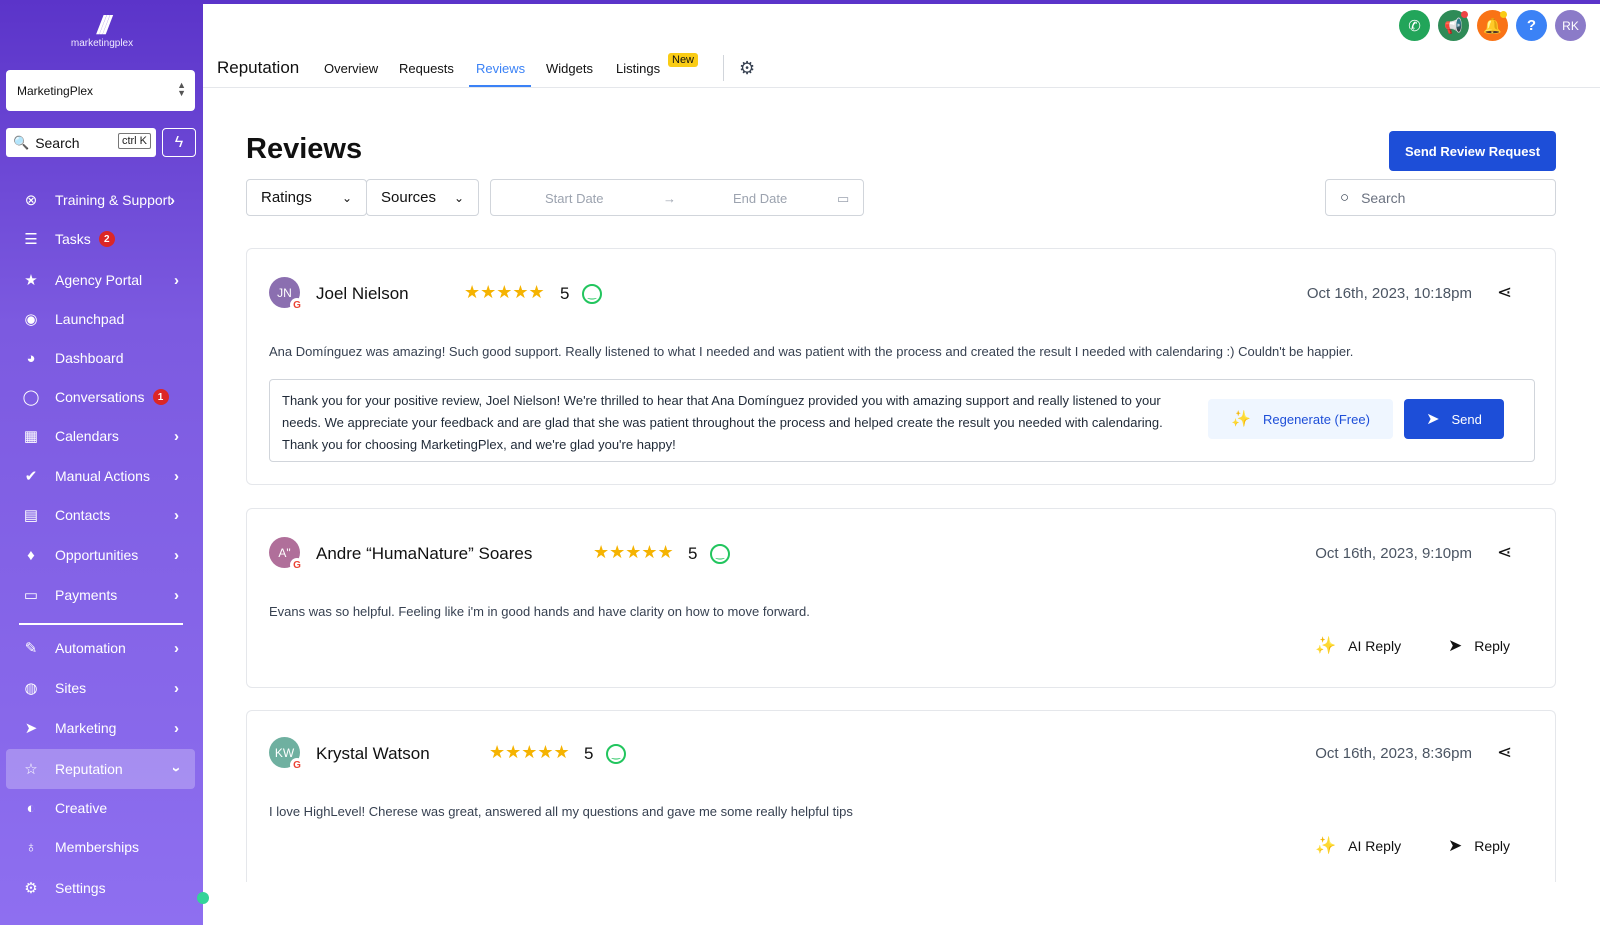 Image resolution: width=1600 pixels, height=925 pixels. I want to click on sidebar-item-payments: ▭ Payments ›, so click(100, 595).